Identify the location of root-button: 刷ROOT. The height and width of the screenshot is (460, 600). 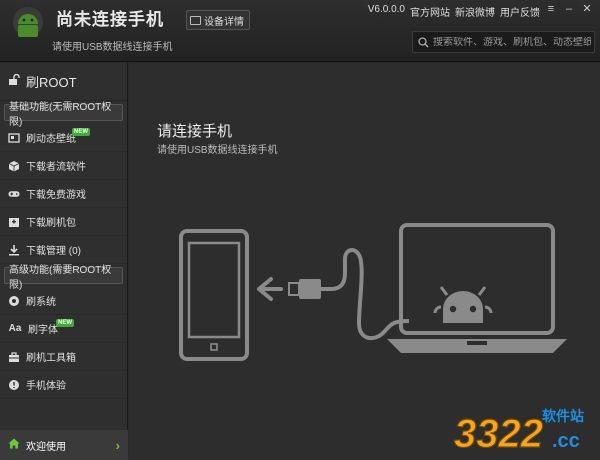
(63, 82).